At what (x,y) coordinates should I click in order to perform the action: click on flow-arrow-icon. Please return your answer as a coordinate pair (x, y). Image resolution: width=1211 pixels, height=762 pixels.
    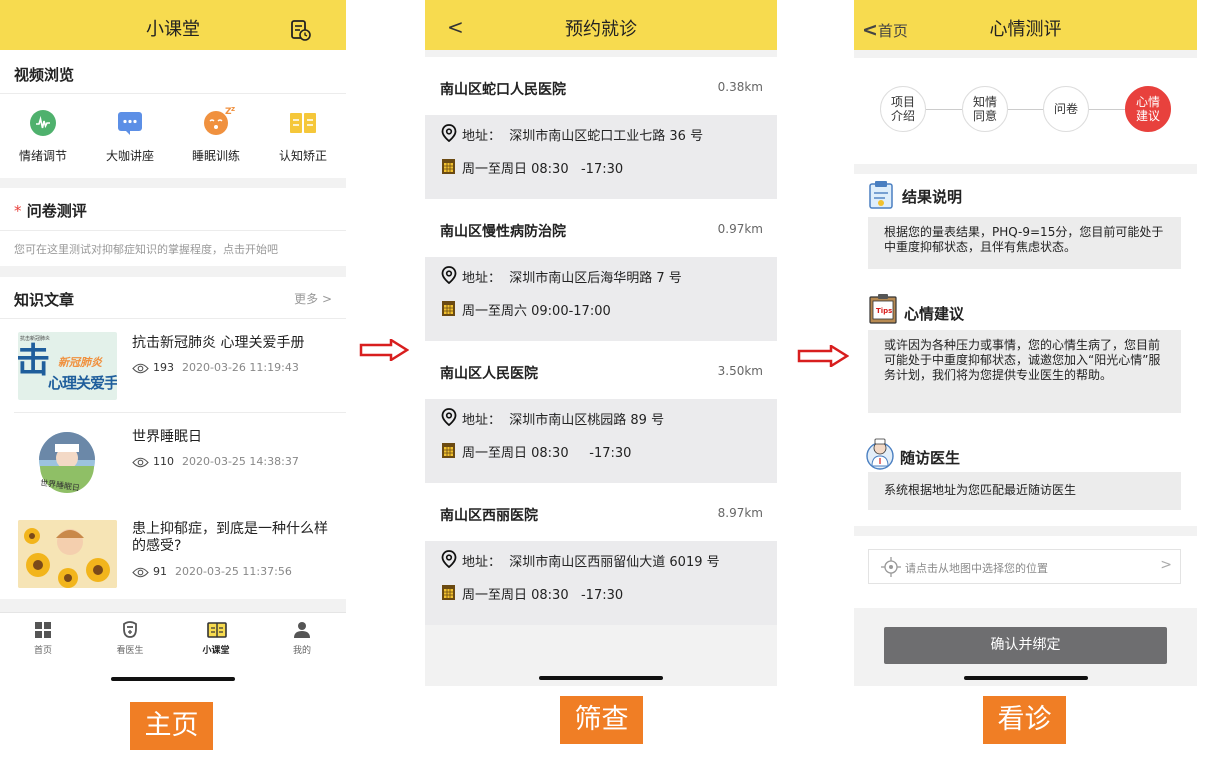
    Looking at the image, I should click on (384, 350).